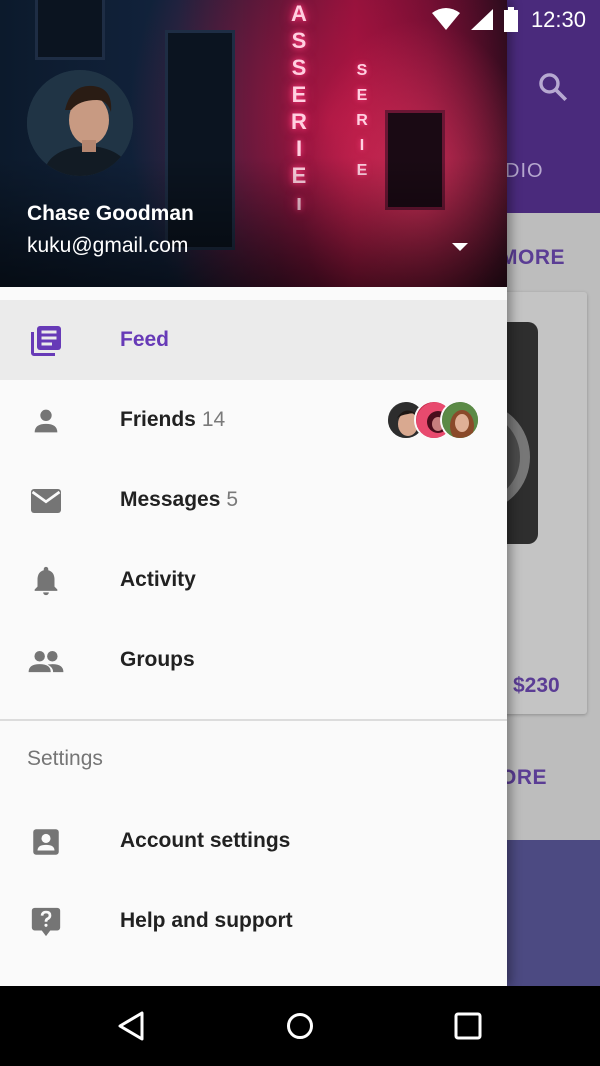 This screenshot has width=600, height=1066. I want to click on home-icon, so click(300, 1026).